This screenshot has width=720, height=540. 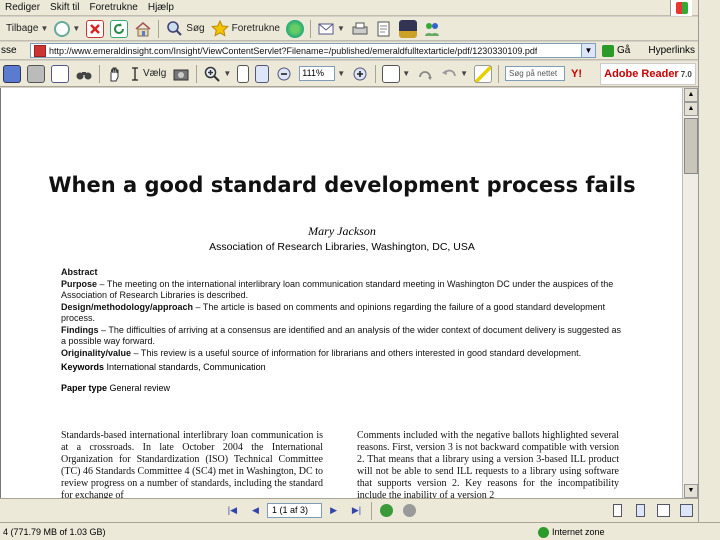 I want to click on discuss-button, so click(x=408, y=29).